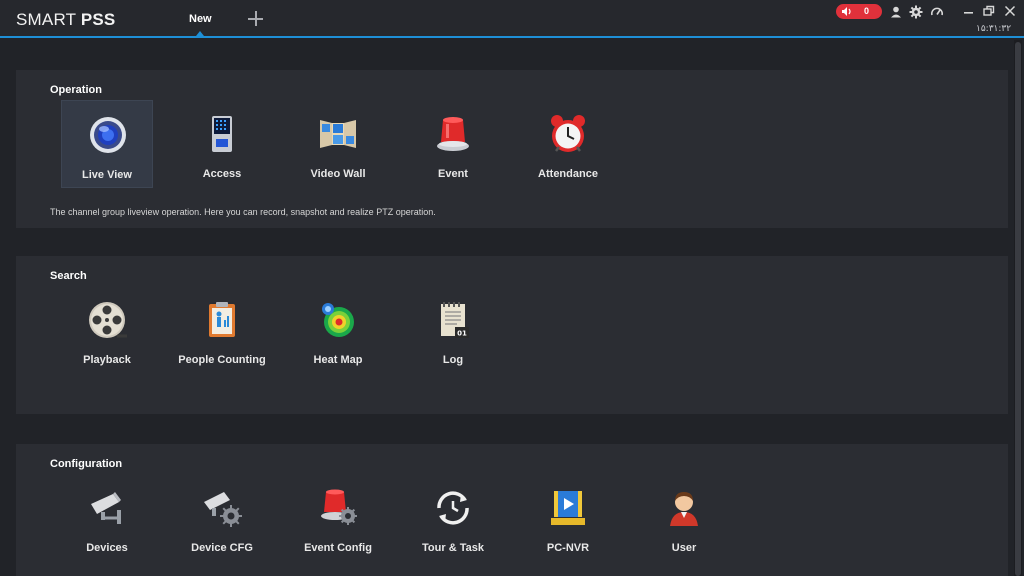 This screenshot has width=1024, height=576. I want to click on playback-label: Playback, so click(107, 360).